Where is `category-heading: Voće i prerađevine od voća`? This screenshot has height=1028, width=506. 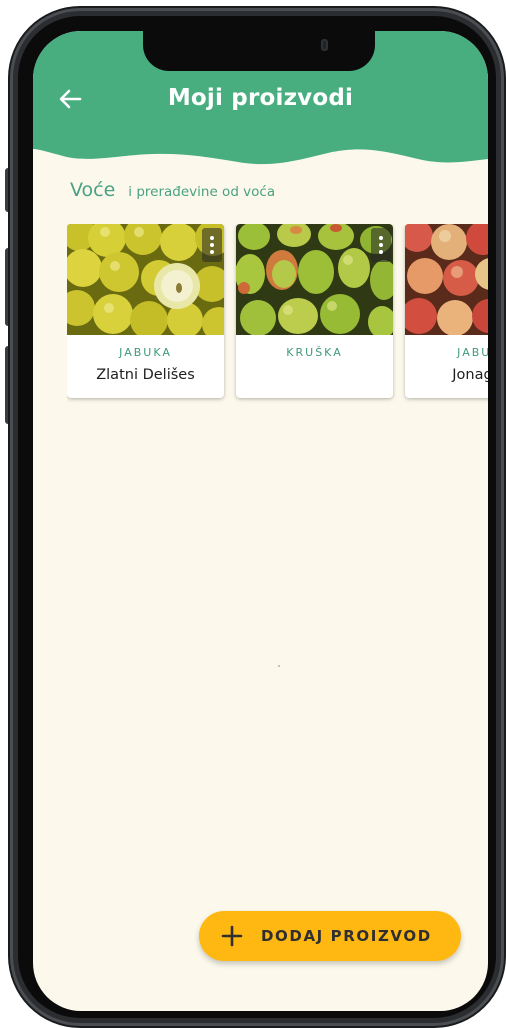 category-heading: Voće i prerađevine od voća is located at coordinates (172, 190).